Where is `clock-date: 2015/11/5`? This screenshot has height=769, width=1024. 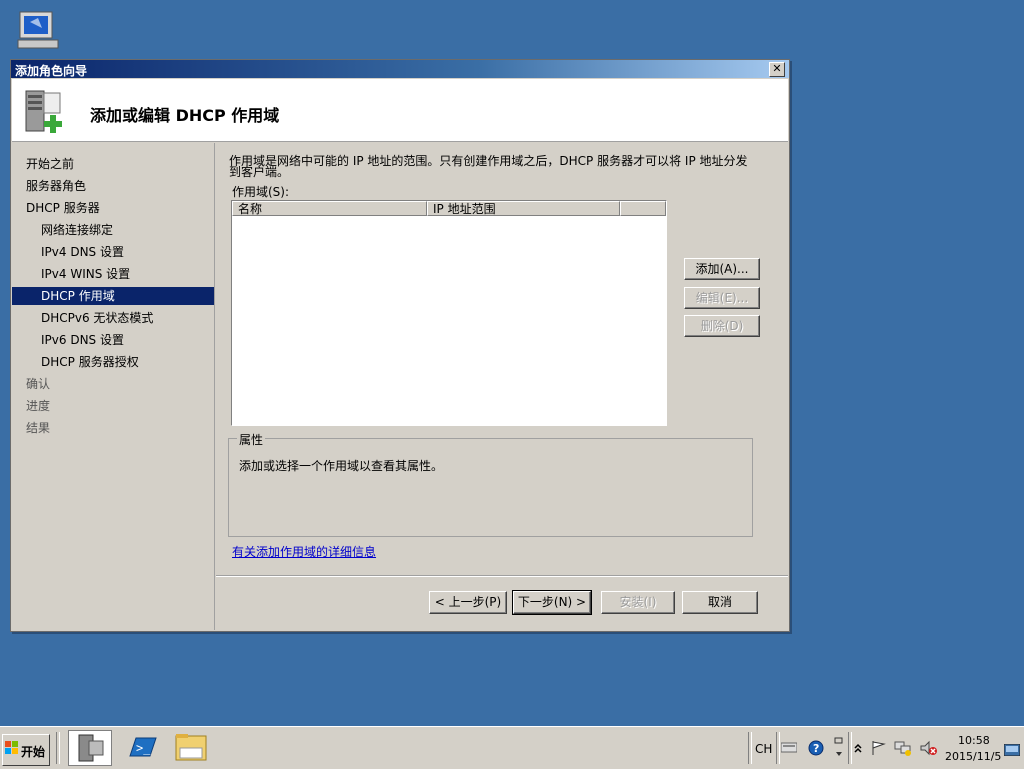
clock-date: 2015/11/5 is located at coordinates (973, 756).